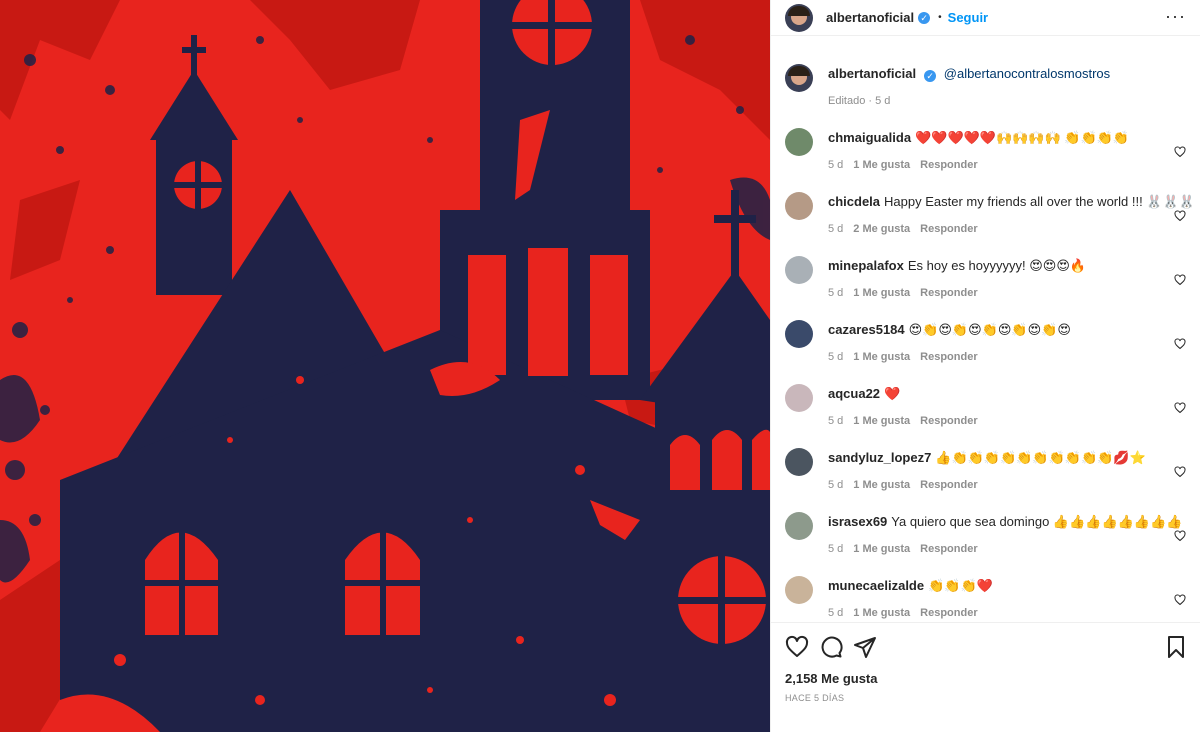  Describe the element at coordinates (797, 647) in the screenshot. I see `heart-icon` at that location.